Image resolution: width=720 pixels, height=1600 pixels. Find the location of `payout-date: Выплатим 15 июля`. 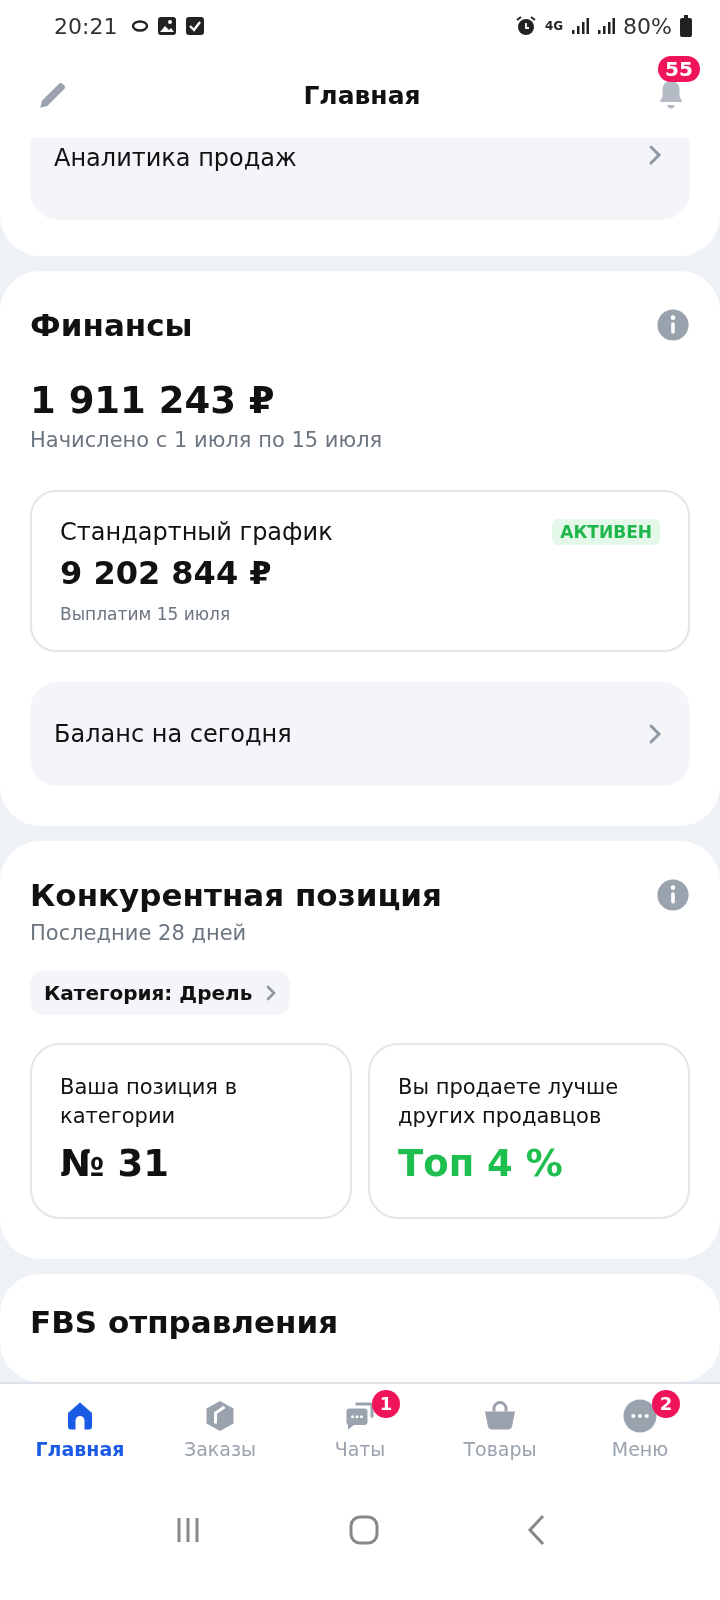

payout-date: Выплатим 15 июля is located at coordinates (146, 614).